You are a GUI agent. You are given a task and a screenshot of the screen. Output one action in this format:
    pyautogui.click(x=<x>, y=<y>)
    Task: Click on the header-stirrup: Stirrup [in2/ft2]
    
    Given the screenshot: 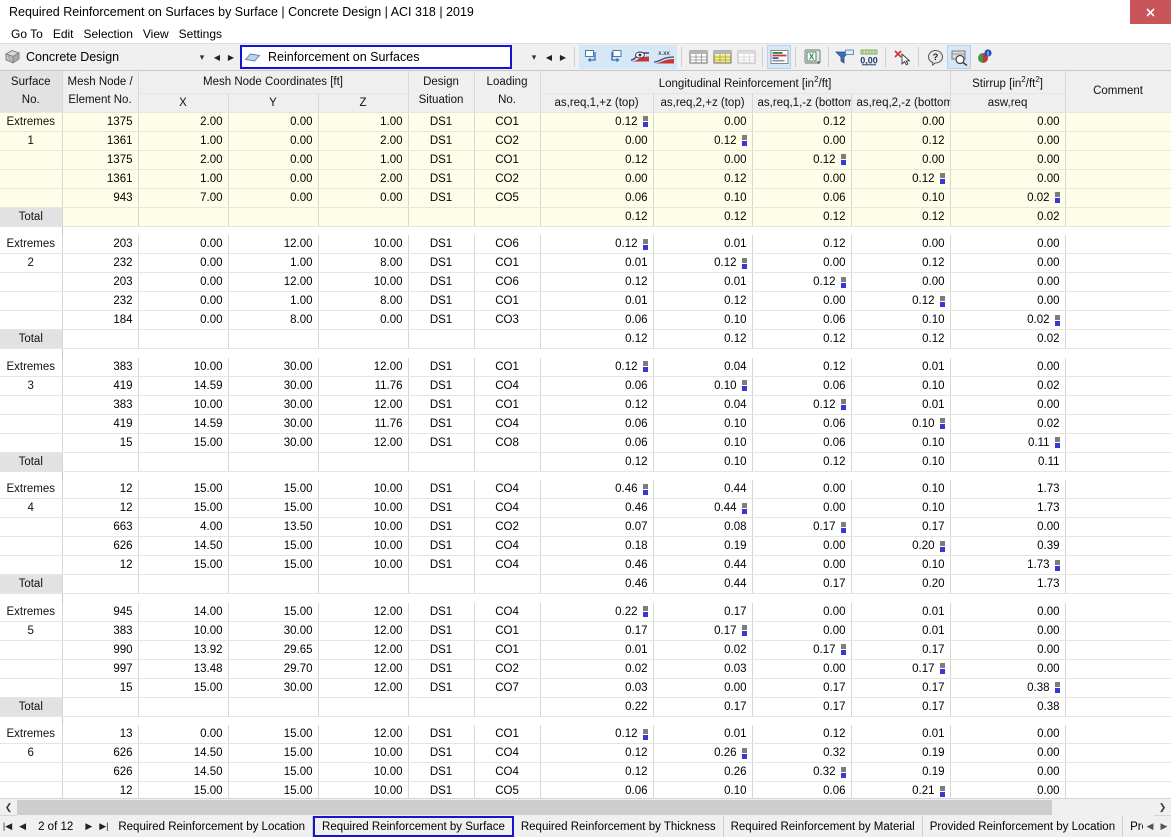 What is the action you would take?
    pyautogui.click(x=1008, y=82)
    